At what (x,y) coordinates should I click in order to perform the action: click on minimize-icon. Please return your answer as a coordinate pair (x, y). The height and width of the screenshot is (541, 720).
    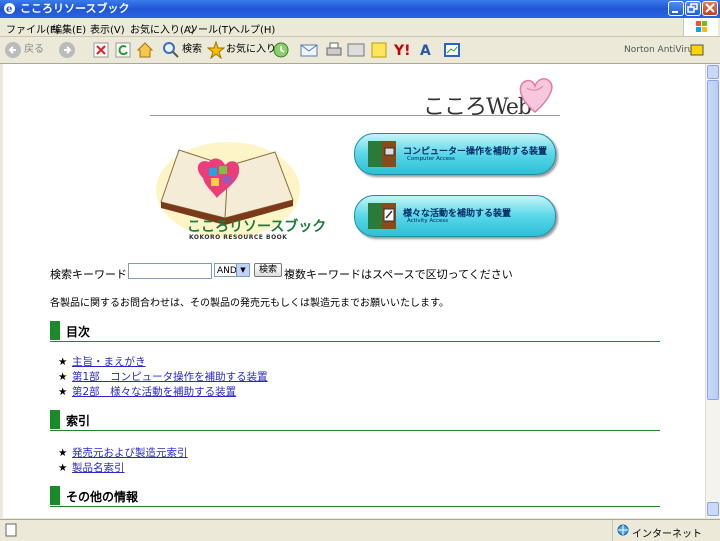
    Looking at the image, I should click on (675, 12).